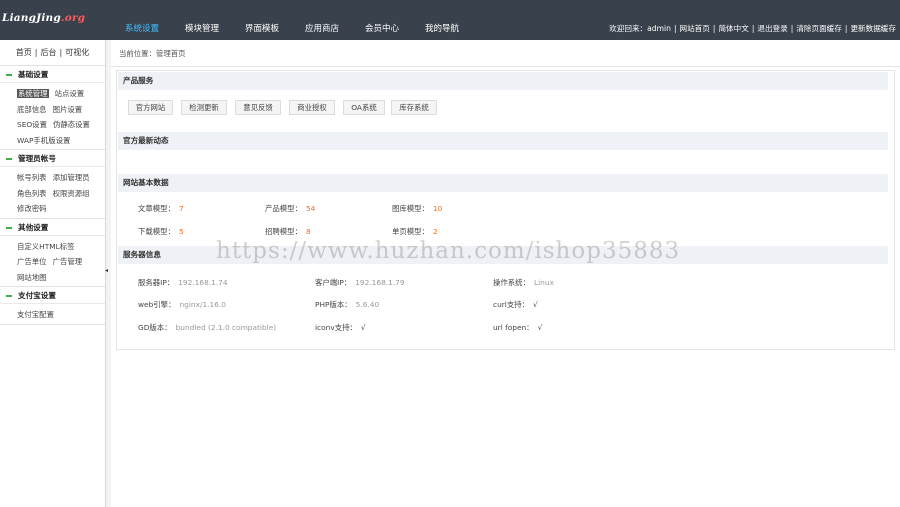 Image resolution: width=900 pixels, height=507 pixels. I want to click on group-admin-accounts: 管理员帐号, so click(52, 158).